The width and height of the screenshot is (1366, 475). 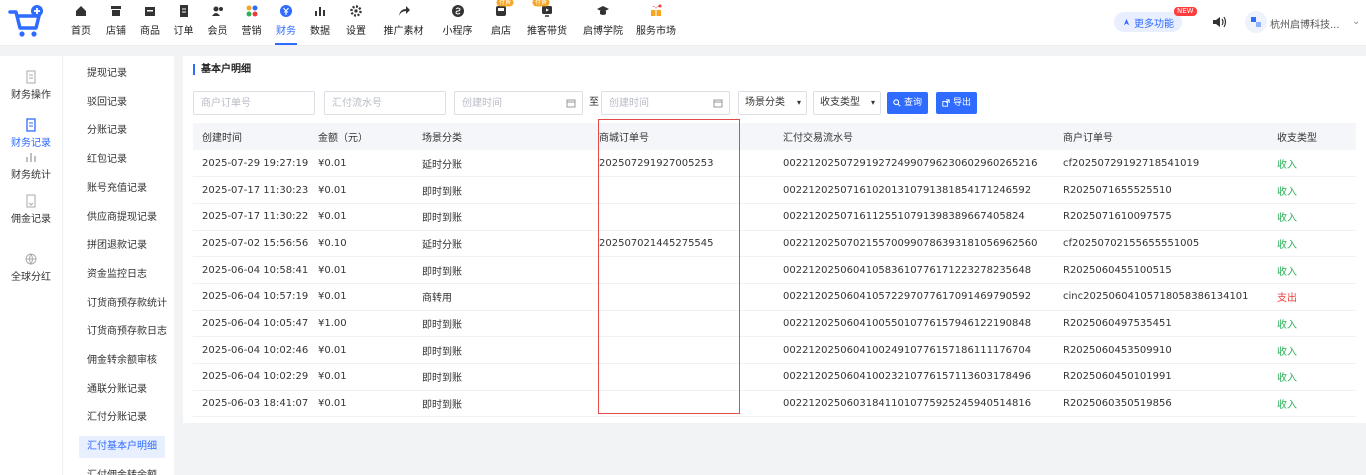 I want to click on left-cat-label: 财务统计, so click(x=31, y=175).